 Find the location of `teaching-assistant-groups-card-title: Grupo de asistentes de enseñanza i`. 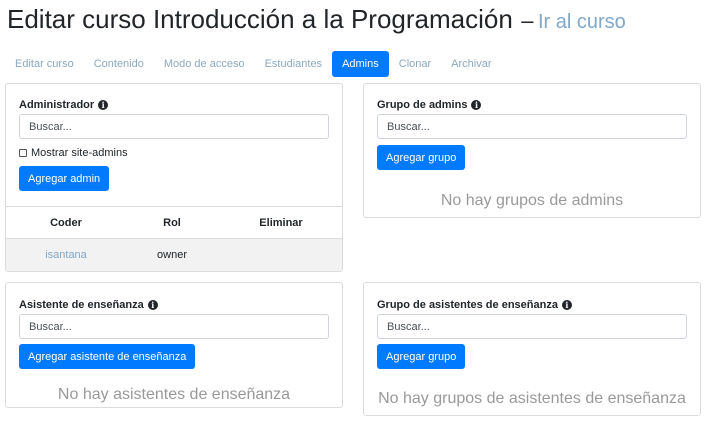

teaching-assistant-groups-card-title: Grupo de asistentes de enseñanza i is located at coordinates (474, 305).